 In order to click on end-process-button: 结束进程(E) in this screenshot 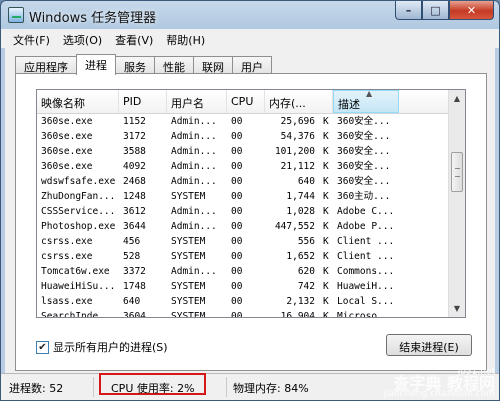, I will do `click(429, 345)`.